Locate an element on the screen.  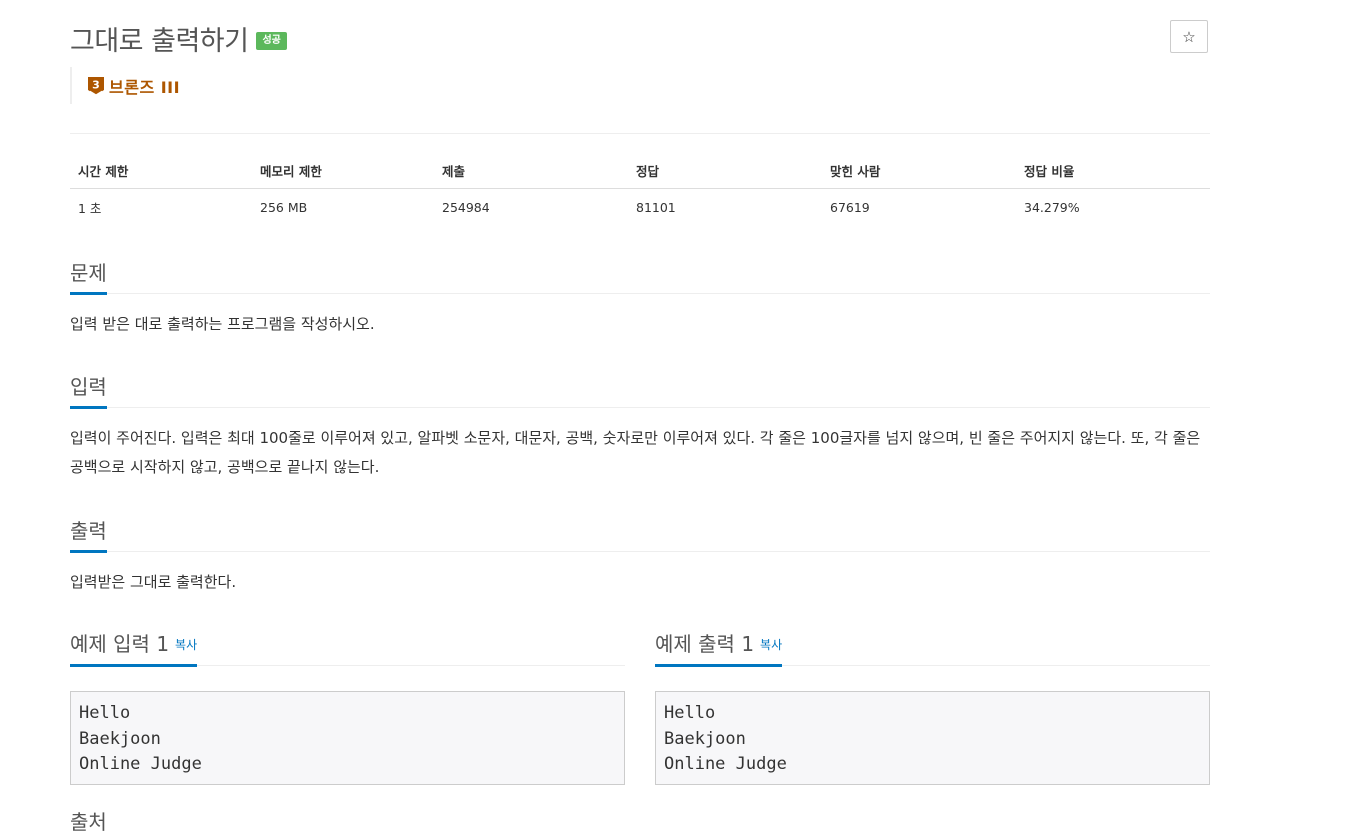
star-icon: ☆ is located at coordinates (1189, 36).